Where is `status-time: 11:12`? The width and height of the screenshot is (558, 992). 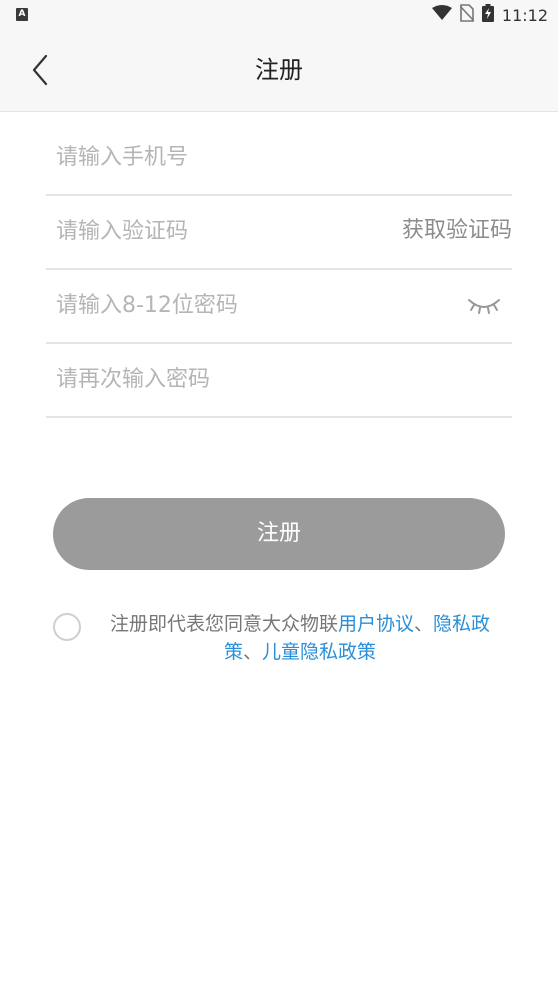
status-time: 11:12 is located at coordinates (524, 15).